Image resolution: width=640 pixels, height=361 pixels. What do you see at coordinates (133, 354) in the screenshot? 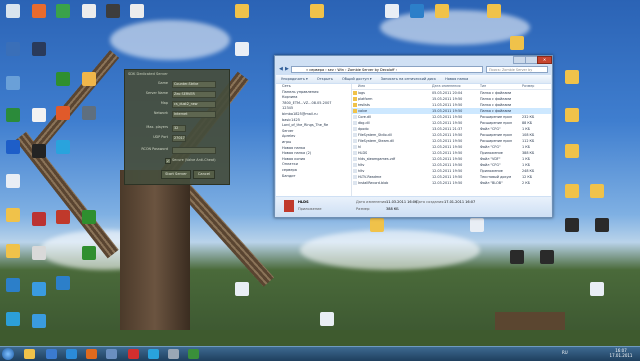
I see `opera-taskbar-icon` at bounding box center [133, 354].